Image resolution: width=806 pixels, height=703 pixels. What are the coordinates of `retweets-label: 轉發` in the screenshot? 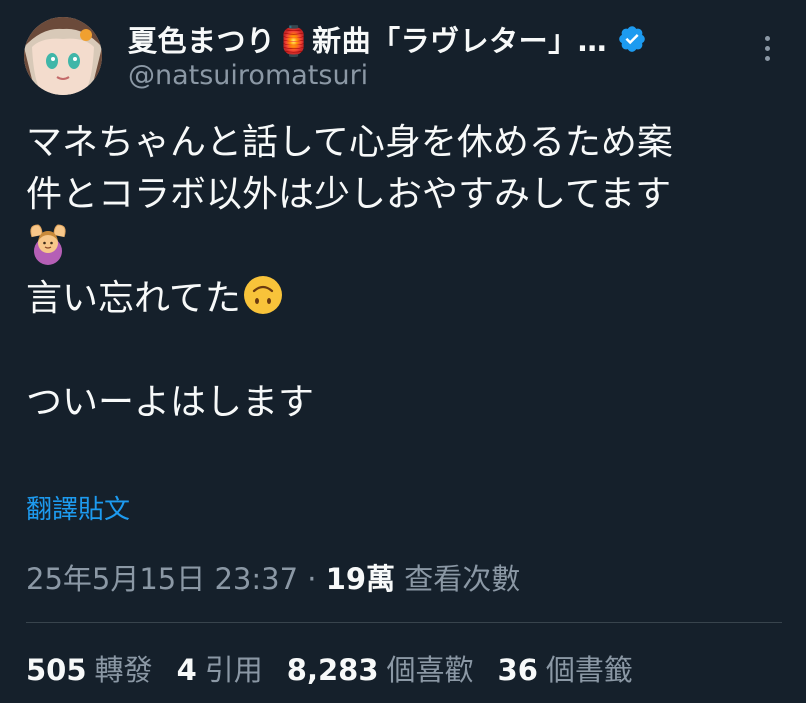 It's located at (123, 670).